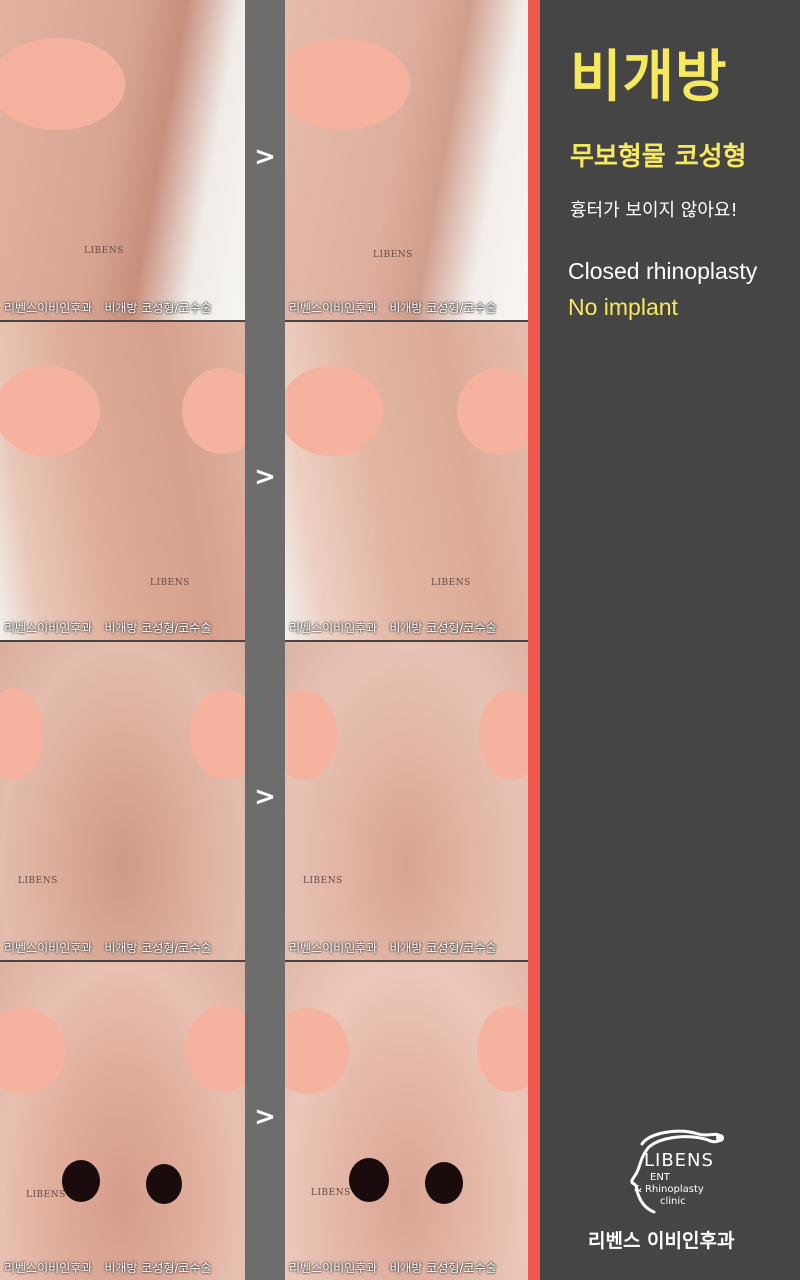 Image resolution: width=800 pixels, height=1280 pixels. Describe the element at coordinates (623, 307) in the screenshot. I see `english-line-2: No implant` at that location.